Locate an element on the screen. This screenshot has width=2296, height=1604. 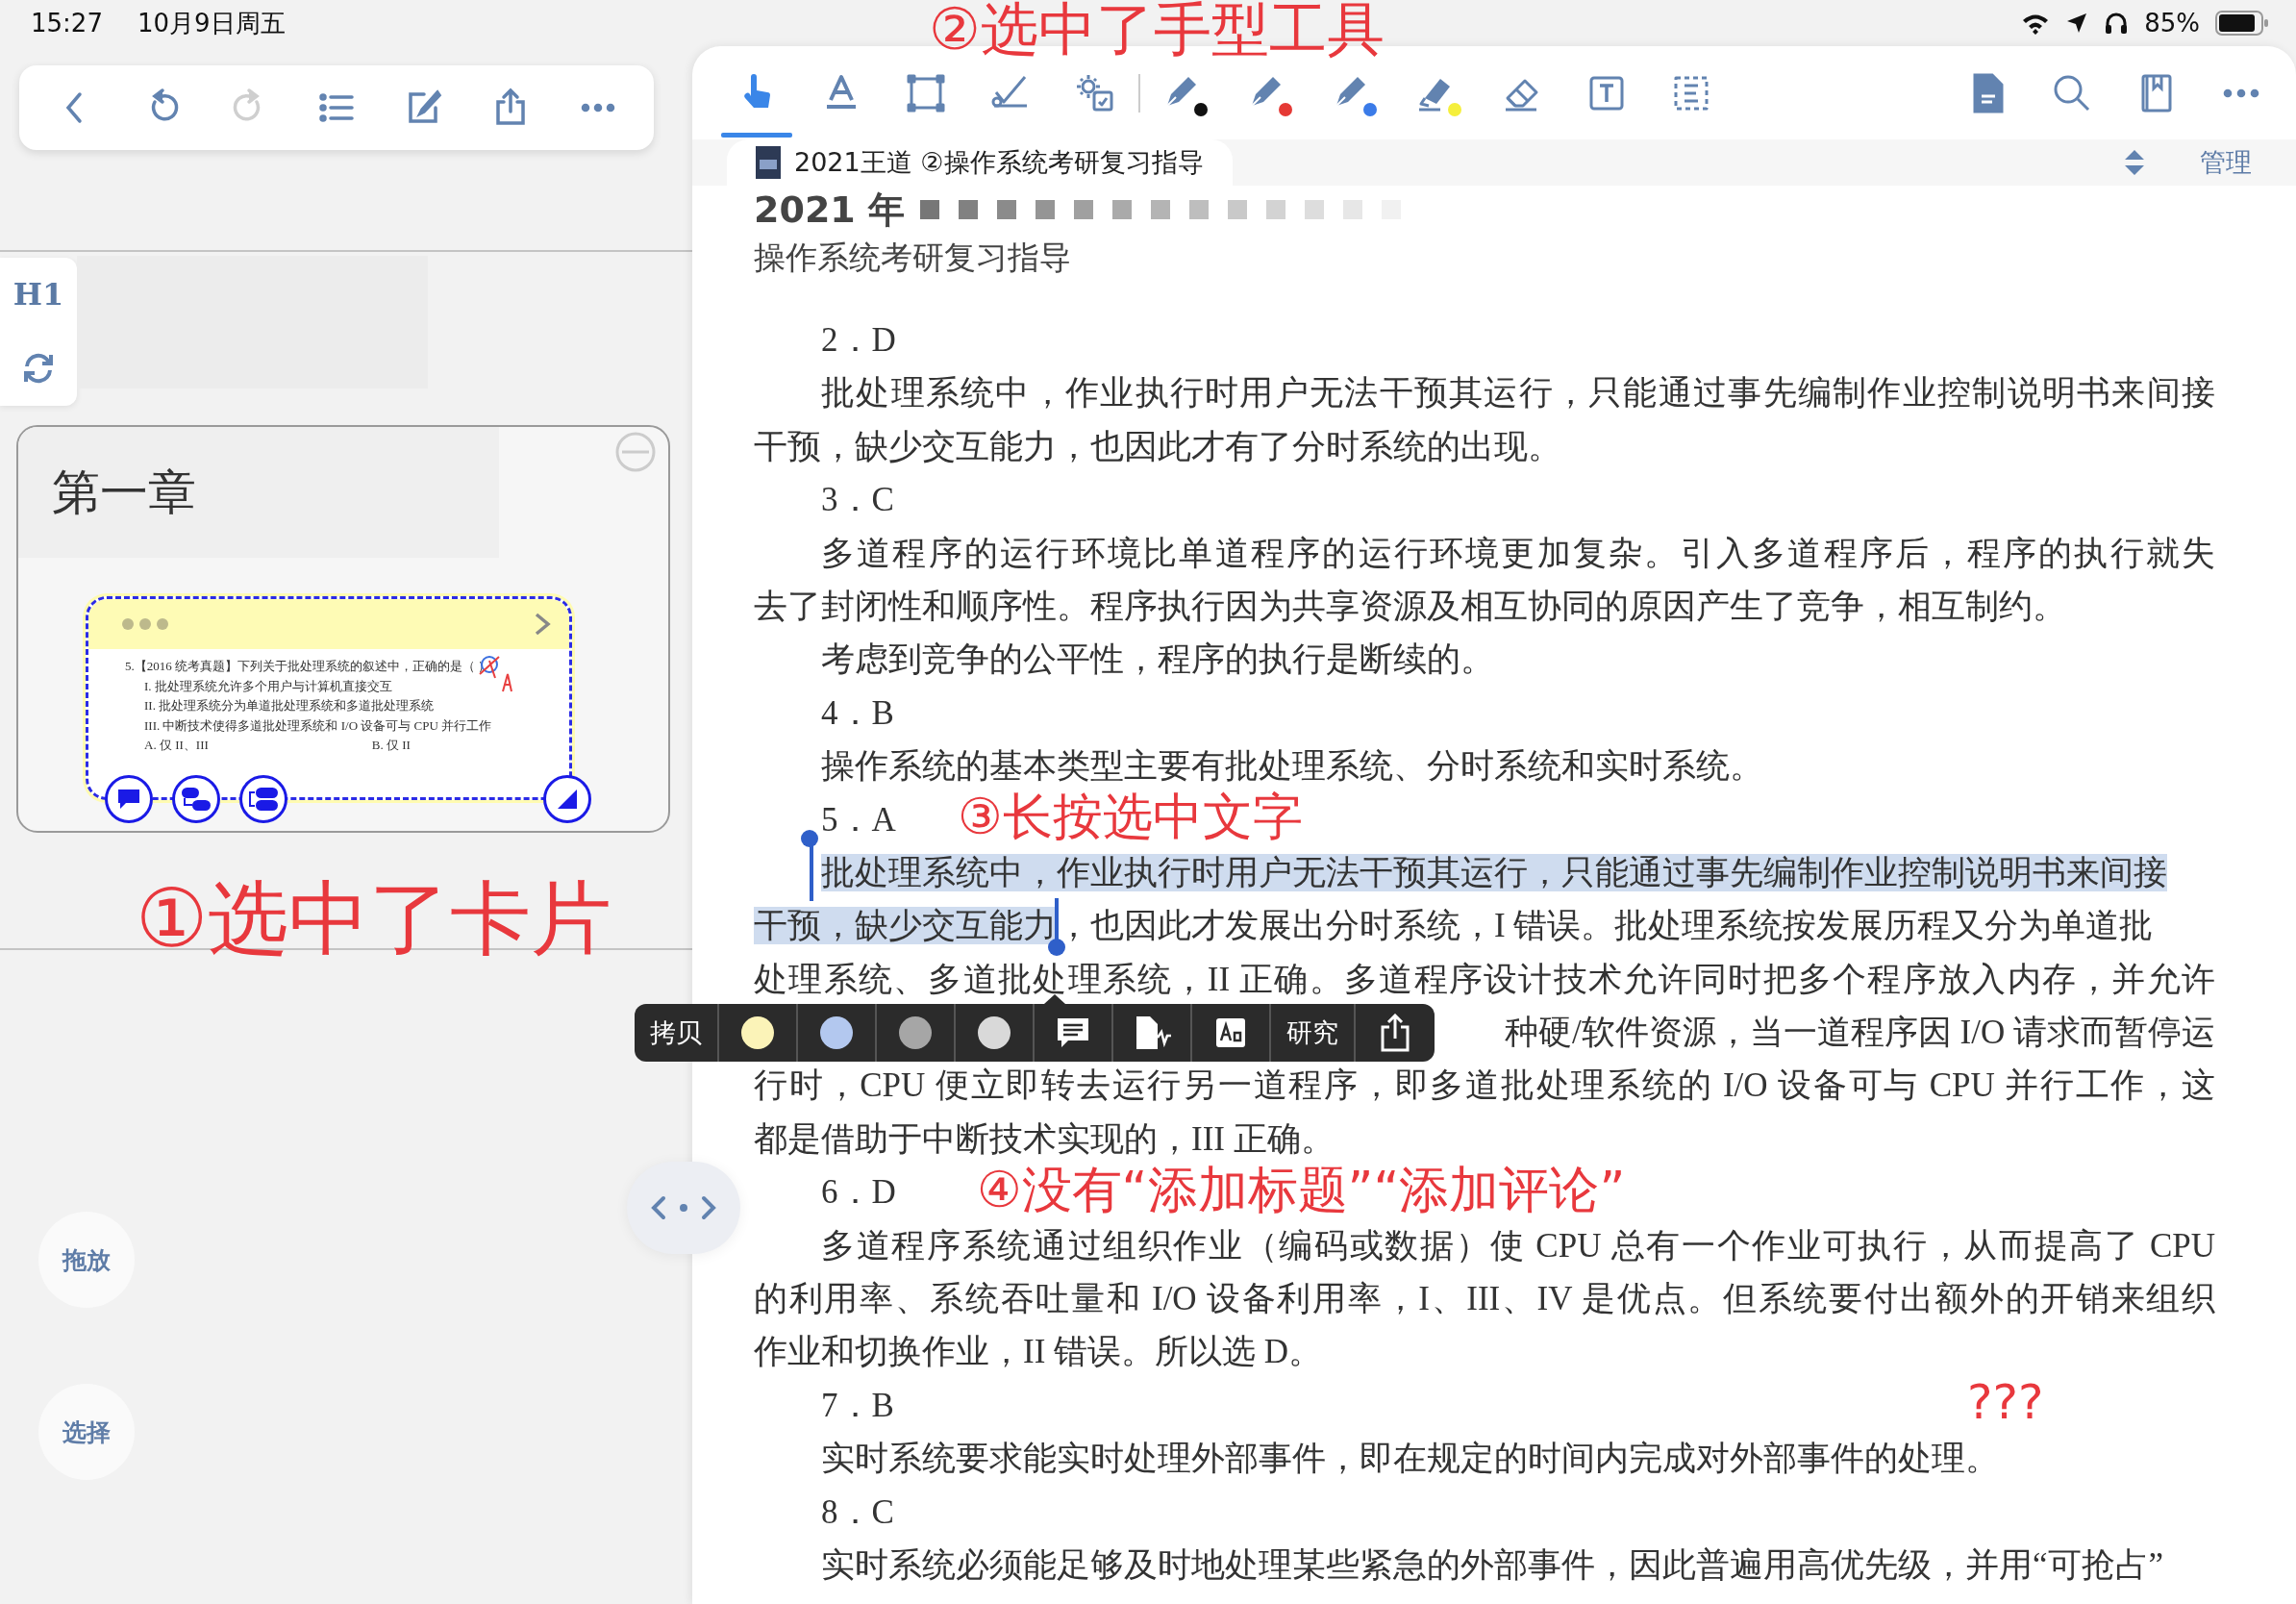
sort-icon is located at coordinates (2134, 162).